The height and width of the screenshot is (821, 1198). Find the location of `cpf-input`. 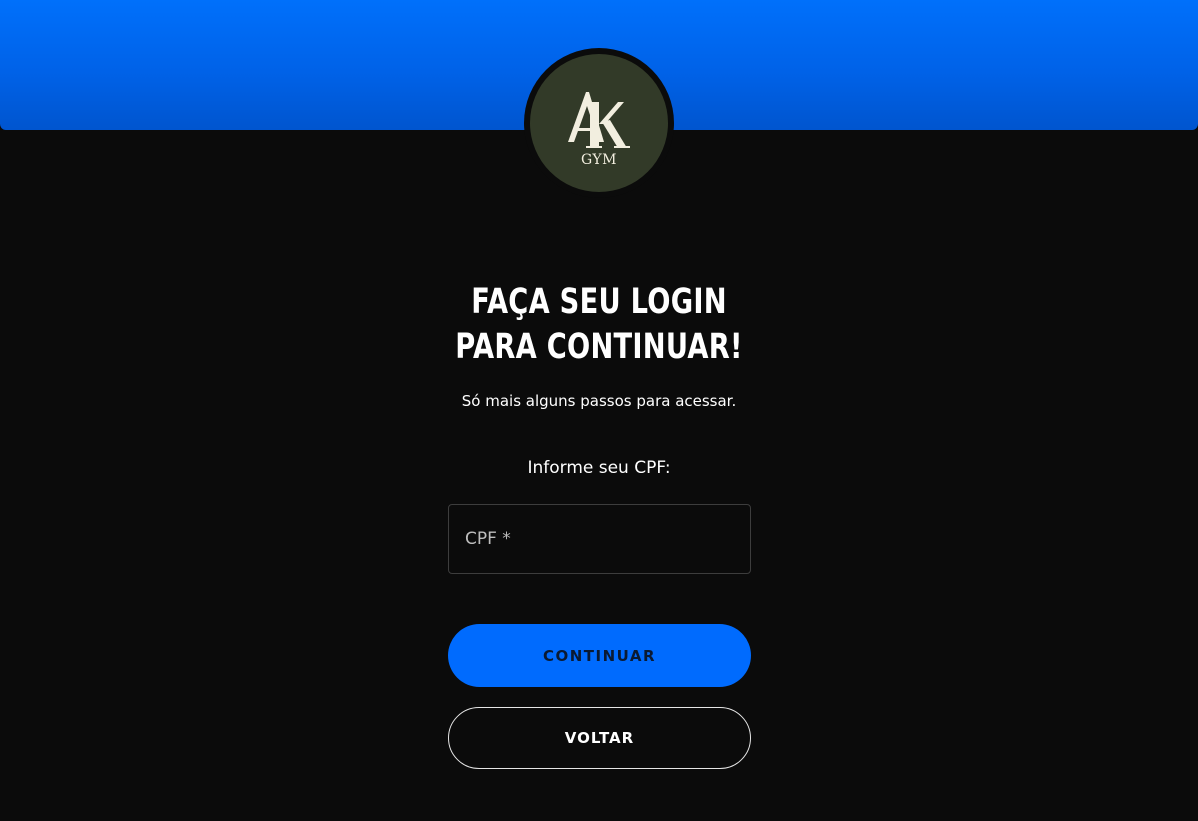

cpf-input is located at coordinates (599, 539).